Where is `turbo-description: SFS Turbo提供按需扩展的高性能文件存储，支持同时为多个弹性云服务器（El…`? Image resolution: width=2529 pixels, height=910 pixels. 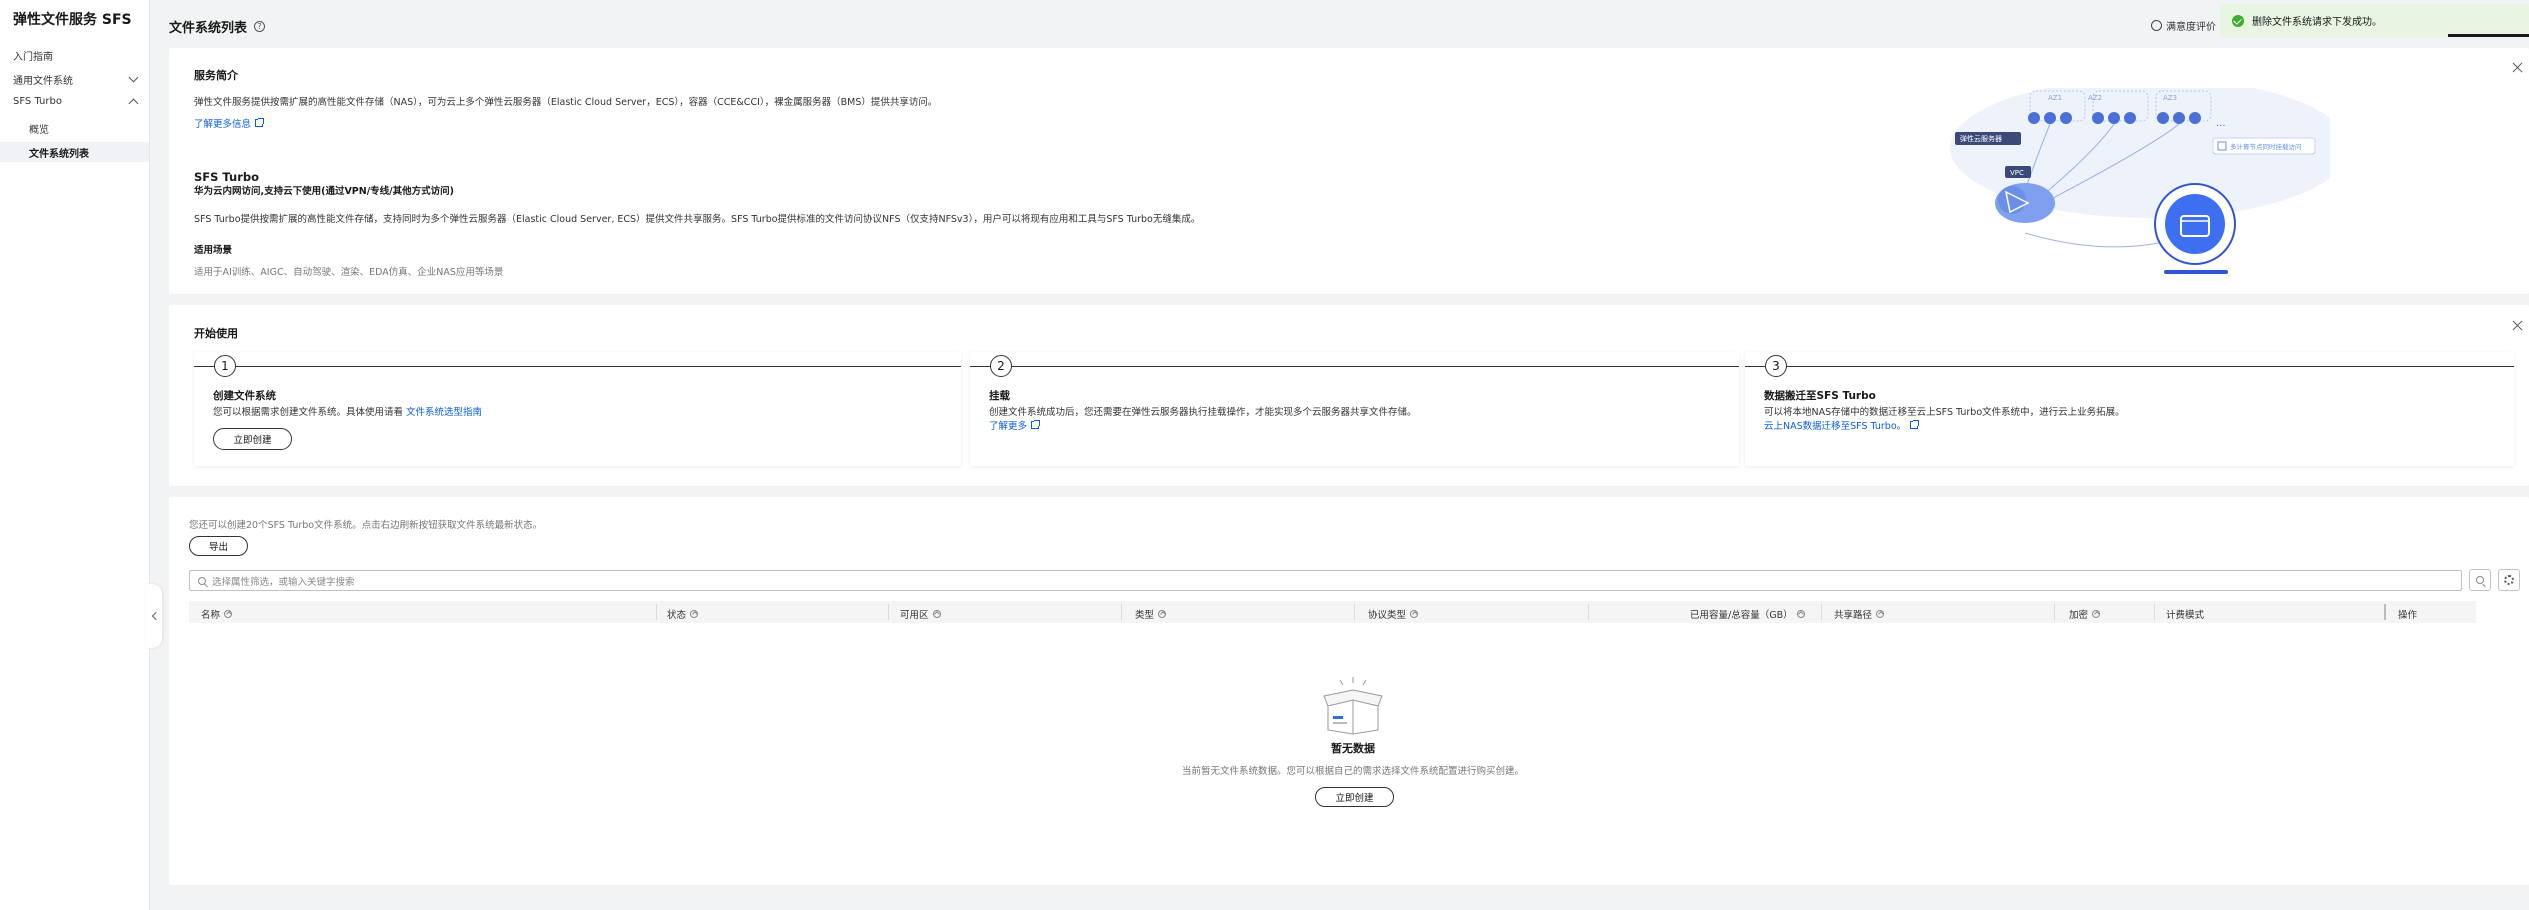
turbo-description: SFS Turbo提供按需扩展的高性能文件存储，支持同时为多个弹性云服务器（El… is located at coordinates (697, 219).